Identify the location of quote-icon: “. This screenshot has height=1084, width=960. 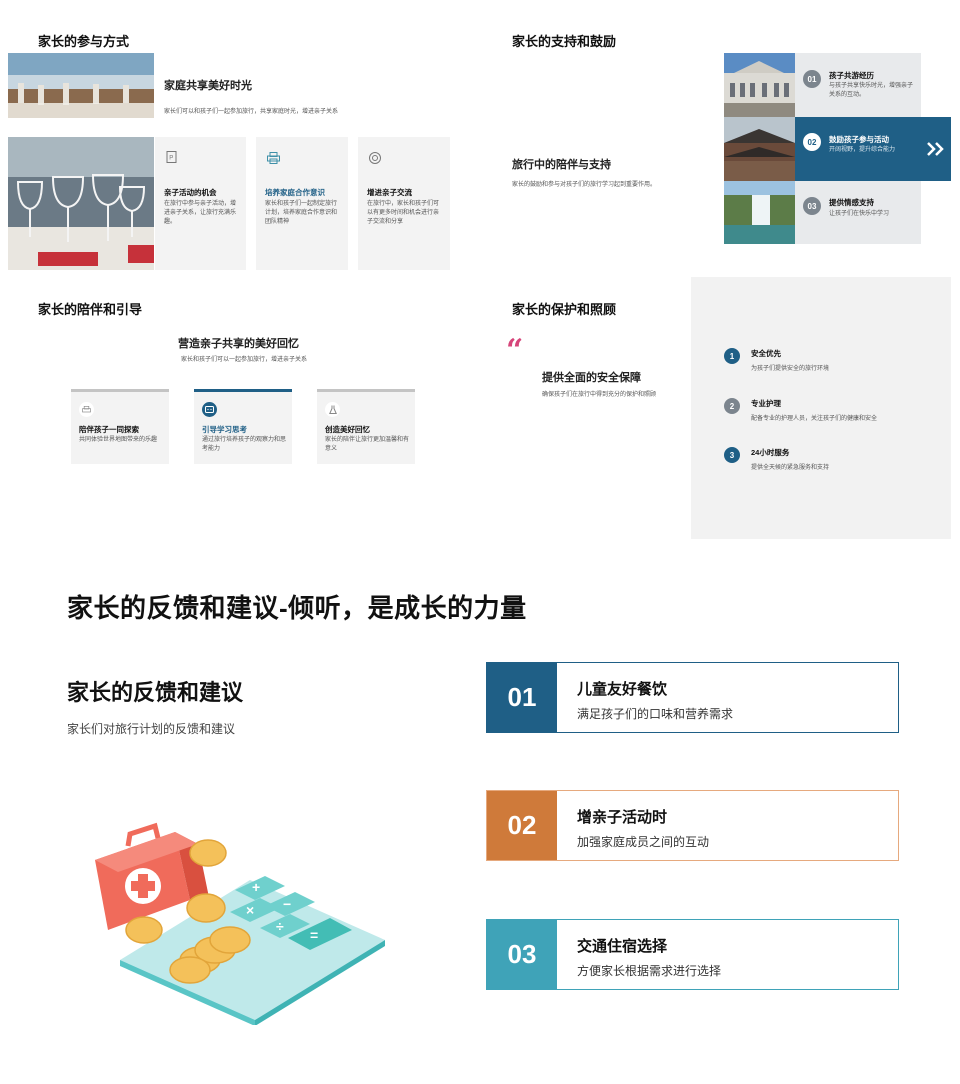
(515, 350).